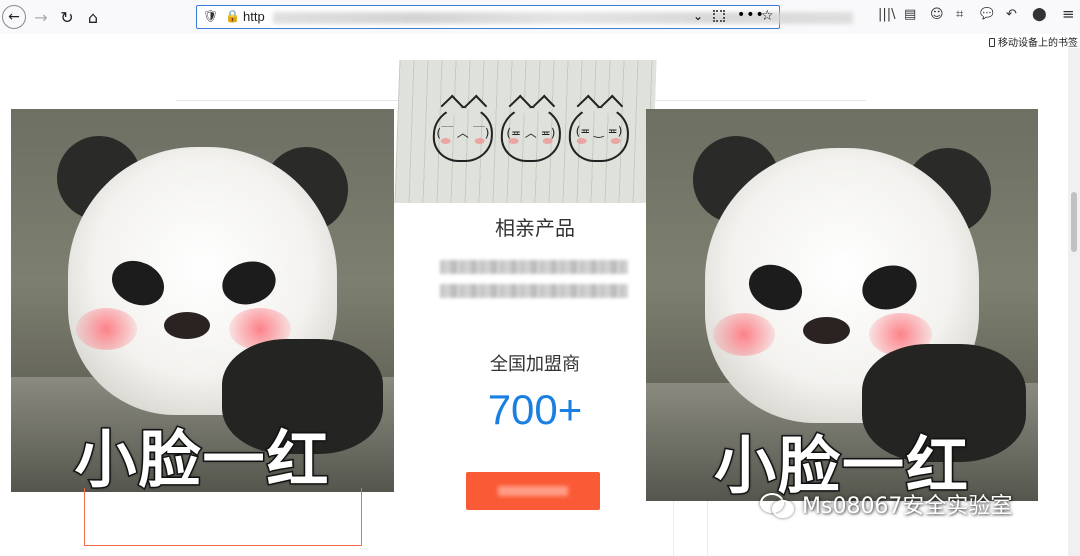 The width and height of the screenshot is (1080, 556). Describe the element at coordinates (910, 14) in the screenshot. I see `sidebar-icon: ▤` at that location.